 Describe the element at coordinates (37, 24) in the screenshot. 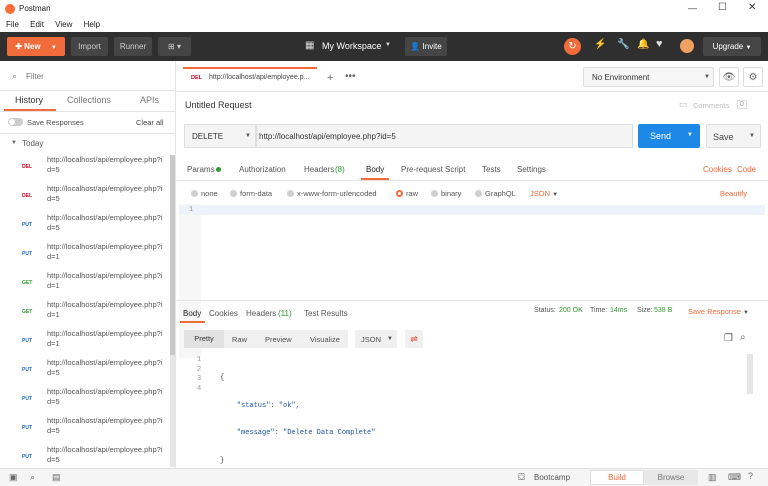

I see `menu-edit: Edit` at that location.